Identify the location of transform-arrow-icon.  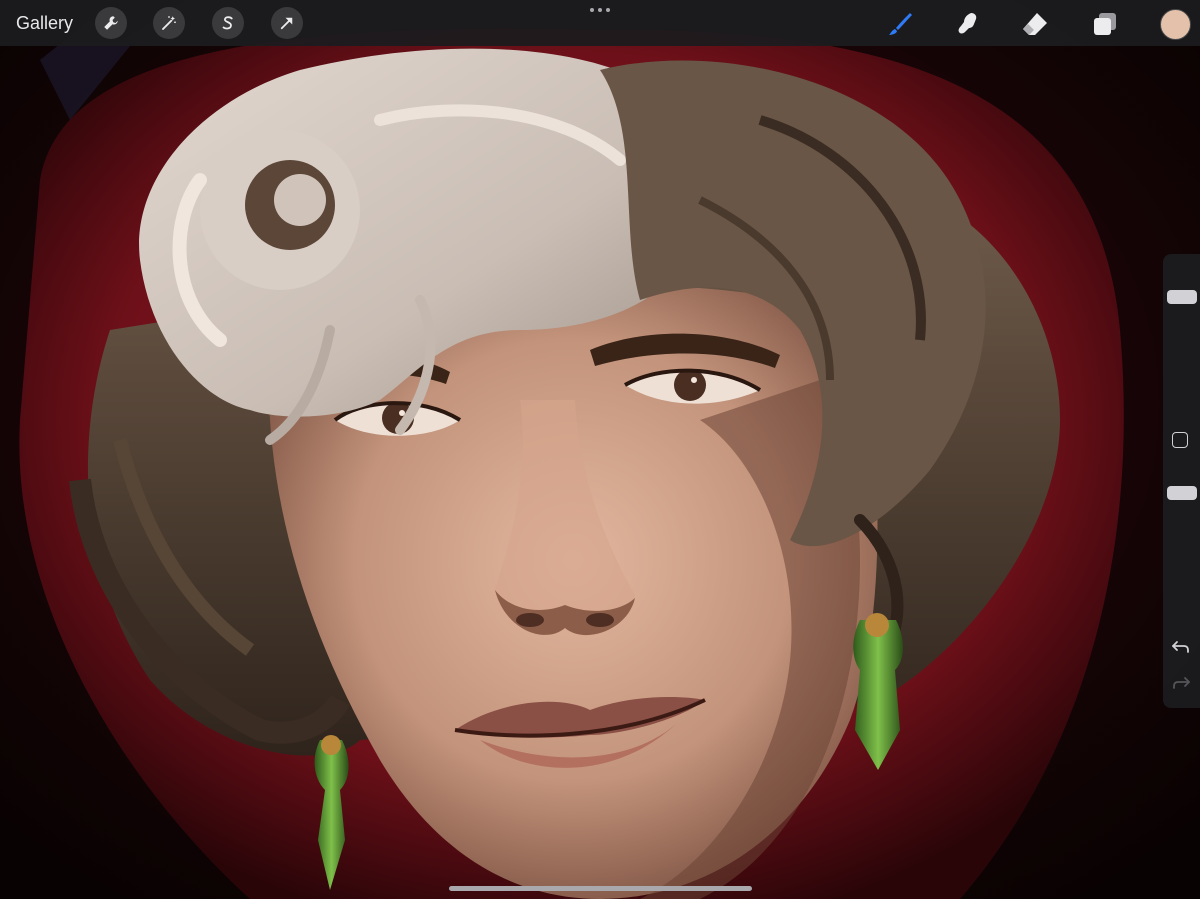
(287, 23).